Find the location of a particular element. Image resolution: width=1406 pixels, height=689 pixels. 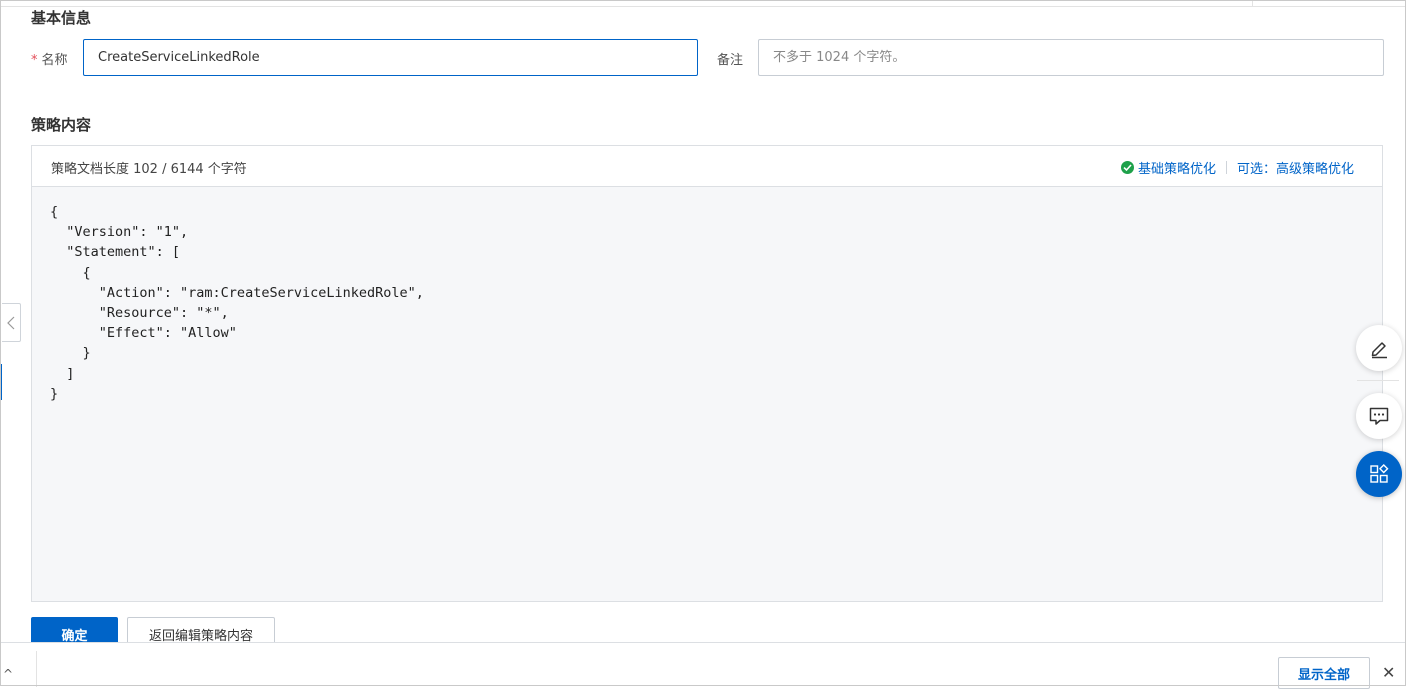

side-collapse-tab is located at coordinates (11, 322).